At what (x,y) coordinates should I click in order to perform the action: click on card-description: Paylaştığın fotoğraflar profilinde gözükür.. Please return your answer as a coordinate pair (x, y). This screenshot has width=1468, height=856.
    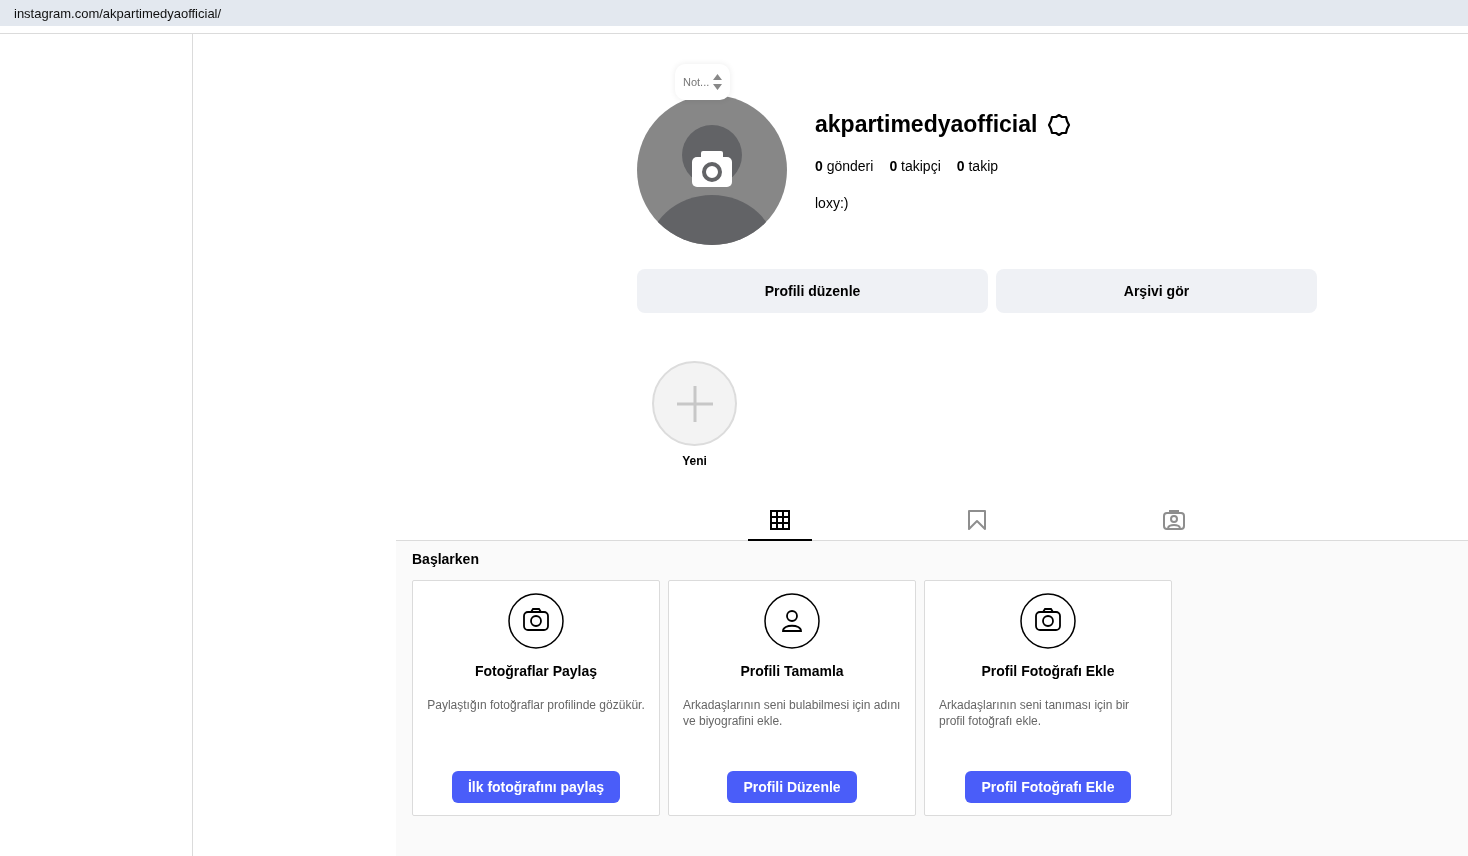
    Looking at the image, I should click on (536, 705).